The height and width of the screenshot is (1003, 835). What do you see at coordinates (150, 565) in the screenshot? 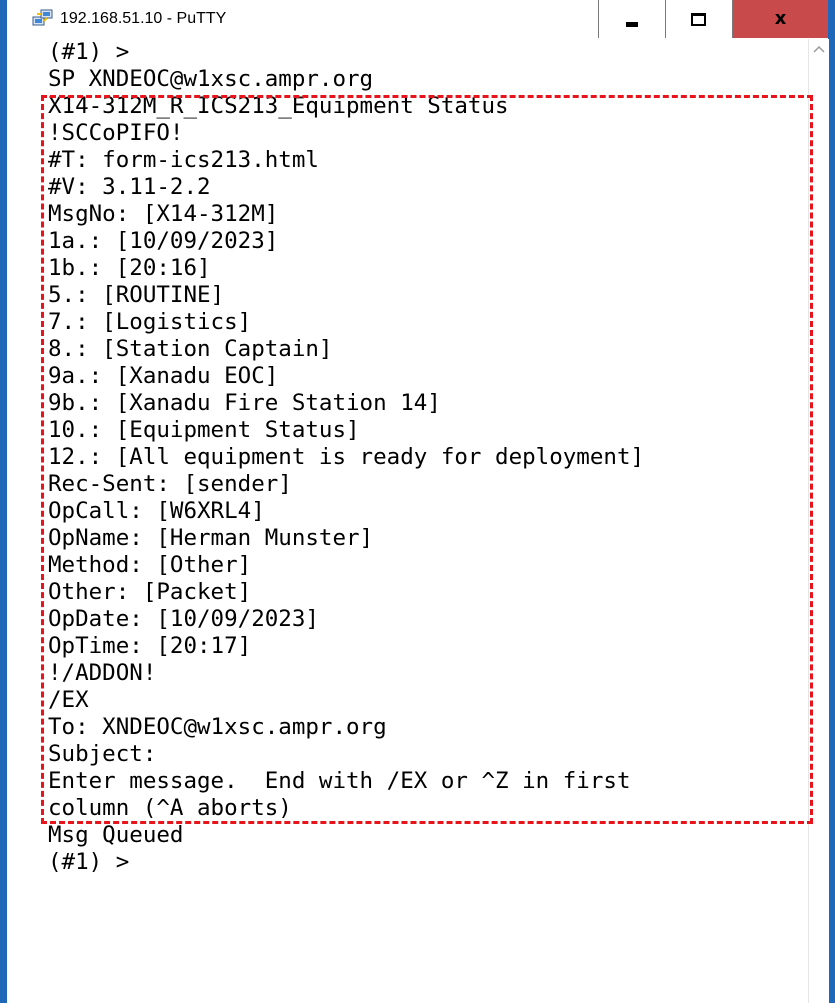
I see `terminal-line: Method: [Other]` at bounding box center [150, 565].